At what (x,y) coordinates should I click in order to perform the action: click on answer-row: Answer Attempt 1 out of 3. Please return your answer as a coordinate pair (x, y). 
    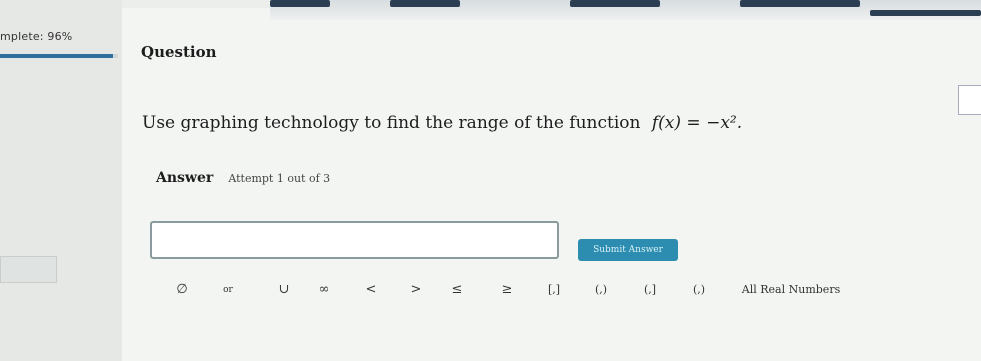
    Looking at the image, I should click on (243, 176).